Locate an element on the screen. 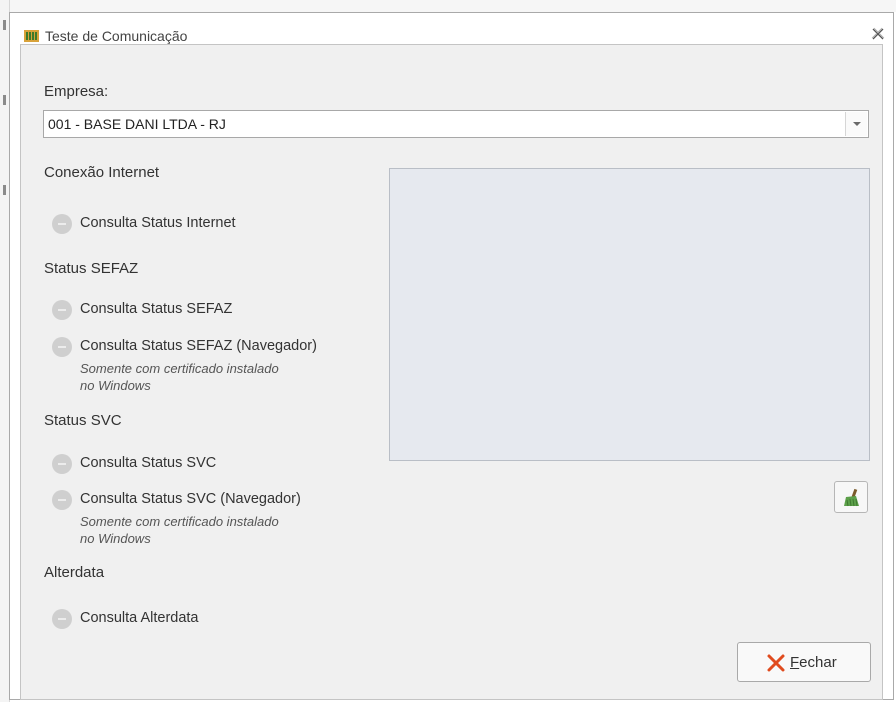 Image resolution: width=896 pixels, height=702 pixels. consulta-sefaz-navegador-link: Consulta Status SEFAZ (Navegador) is located at coordinates (198, 346).